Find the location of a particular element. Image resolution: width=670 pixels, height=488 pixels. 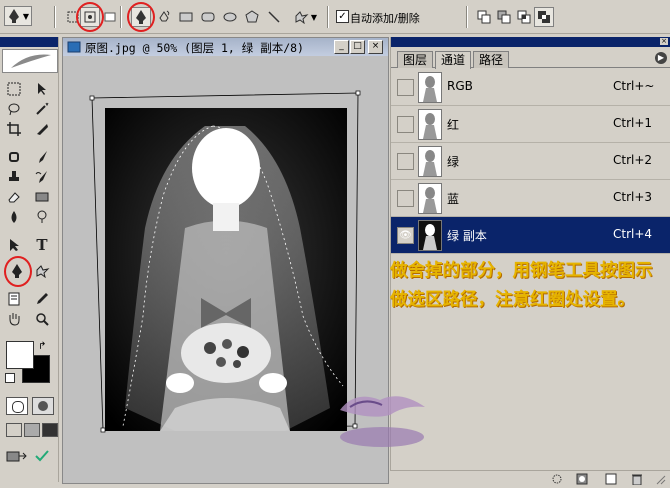

rounded-rectangle-button is located at coordinates (208, 17).